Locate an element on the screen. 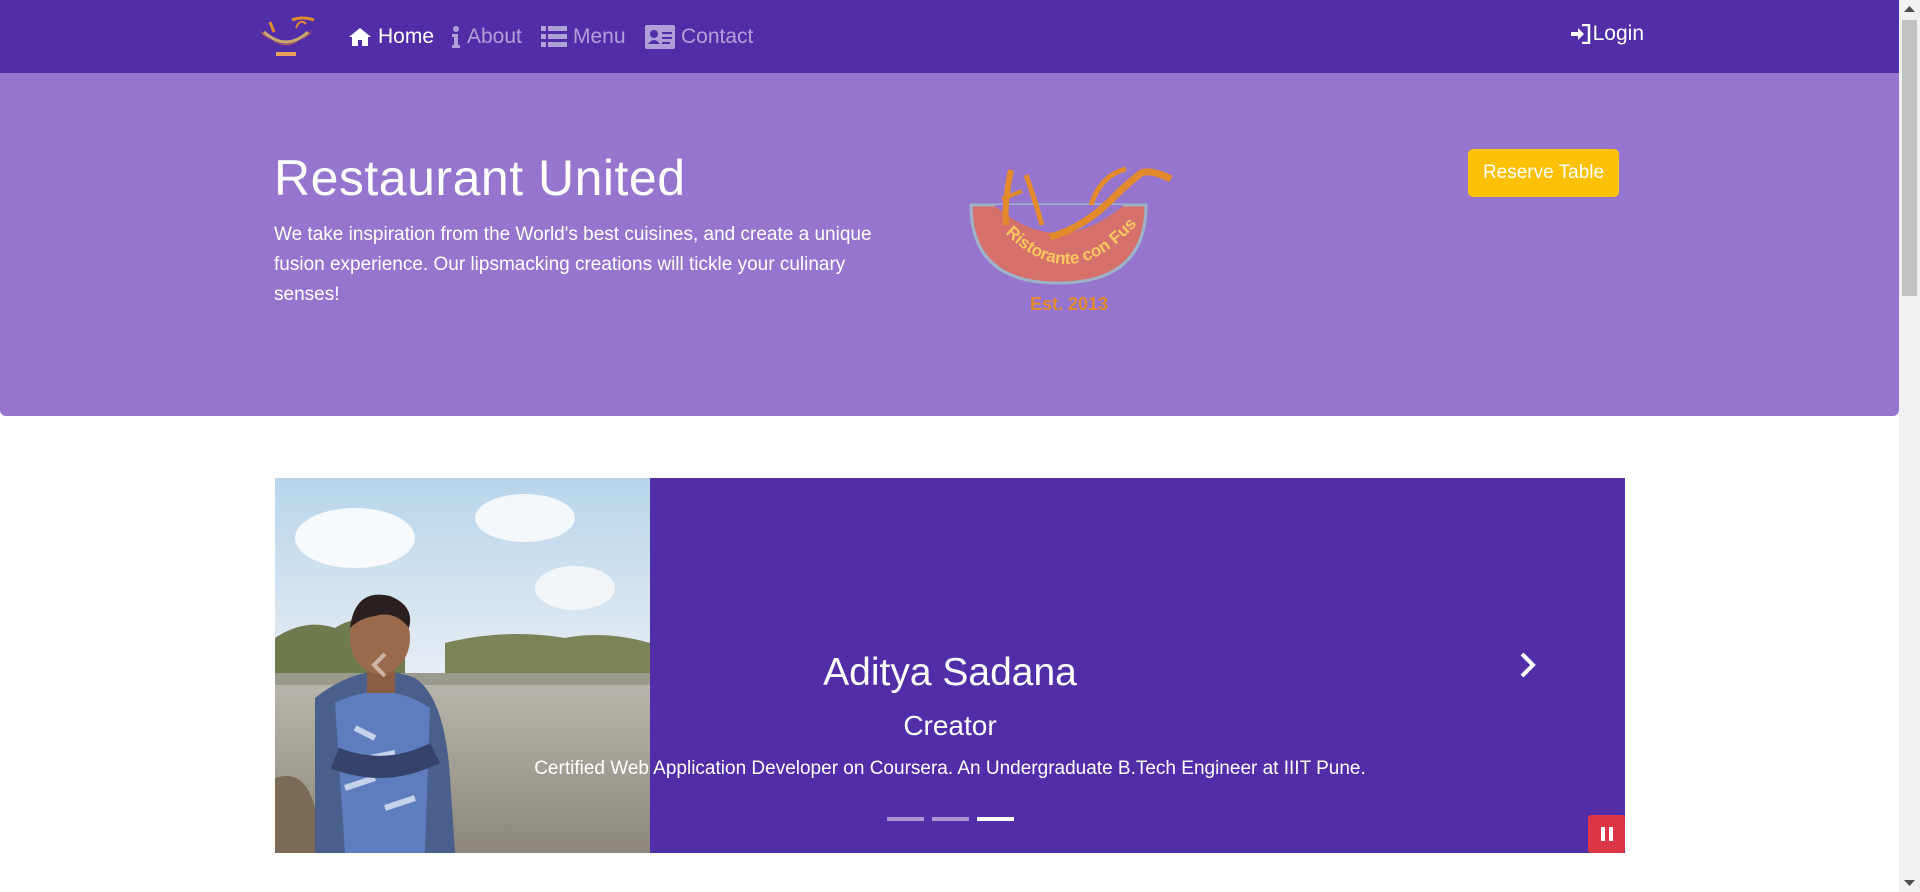 The width and height of the screenshot is (1920, 892). scroll-up-arrow-icon is located at coordinates (1909, 8).